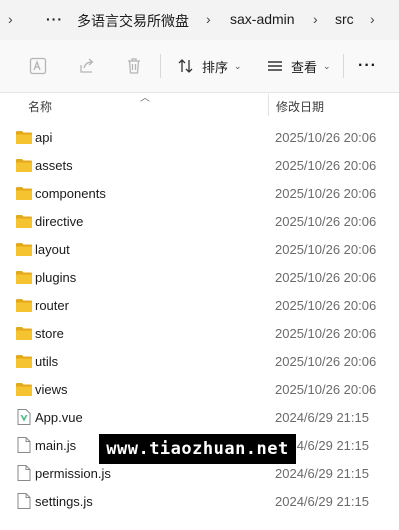 The image size is (399, 530). Describe the element at coordinates (44, 137) in the screenshot. I see `file-name: api` at that location.